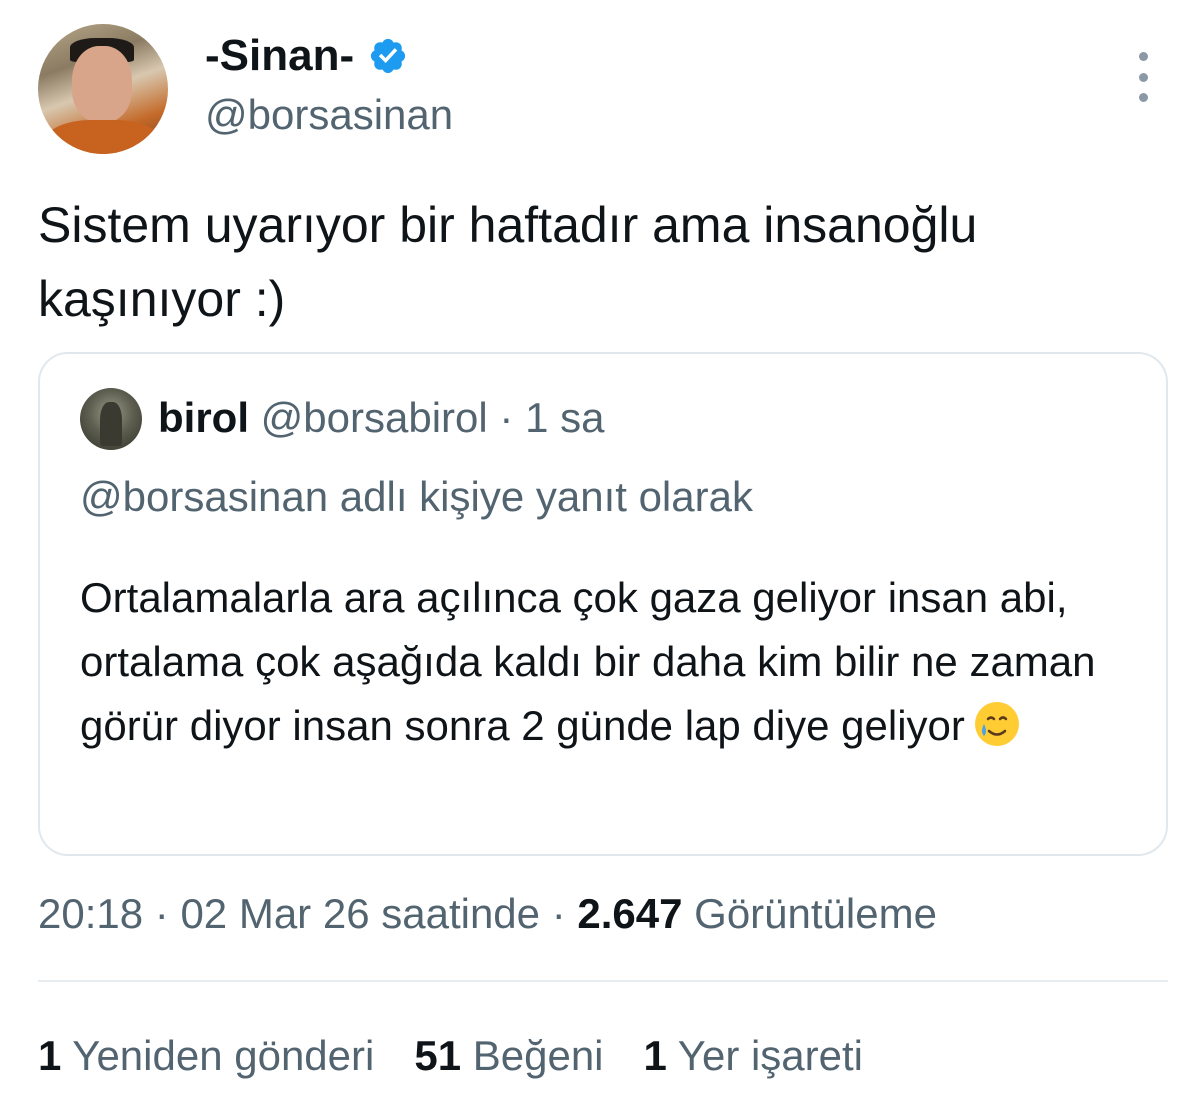  What do you see at coordinates (374, 417) in the screenshot?
I see `quoted-author-handle: @borsabirol` at bounding box center [374, 417].